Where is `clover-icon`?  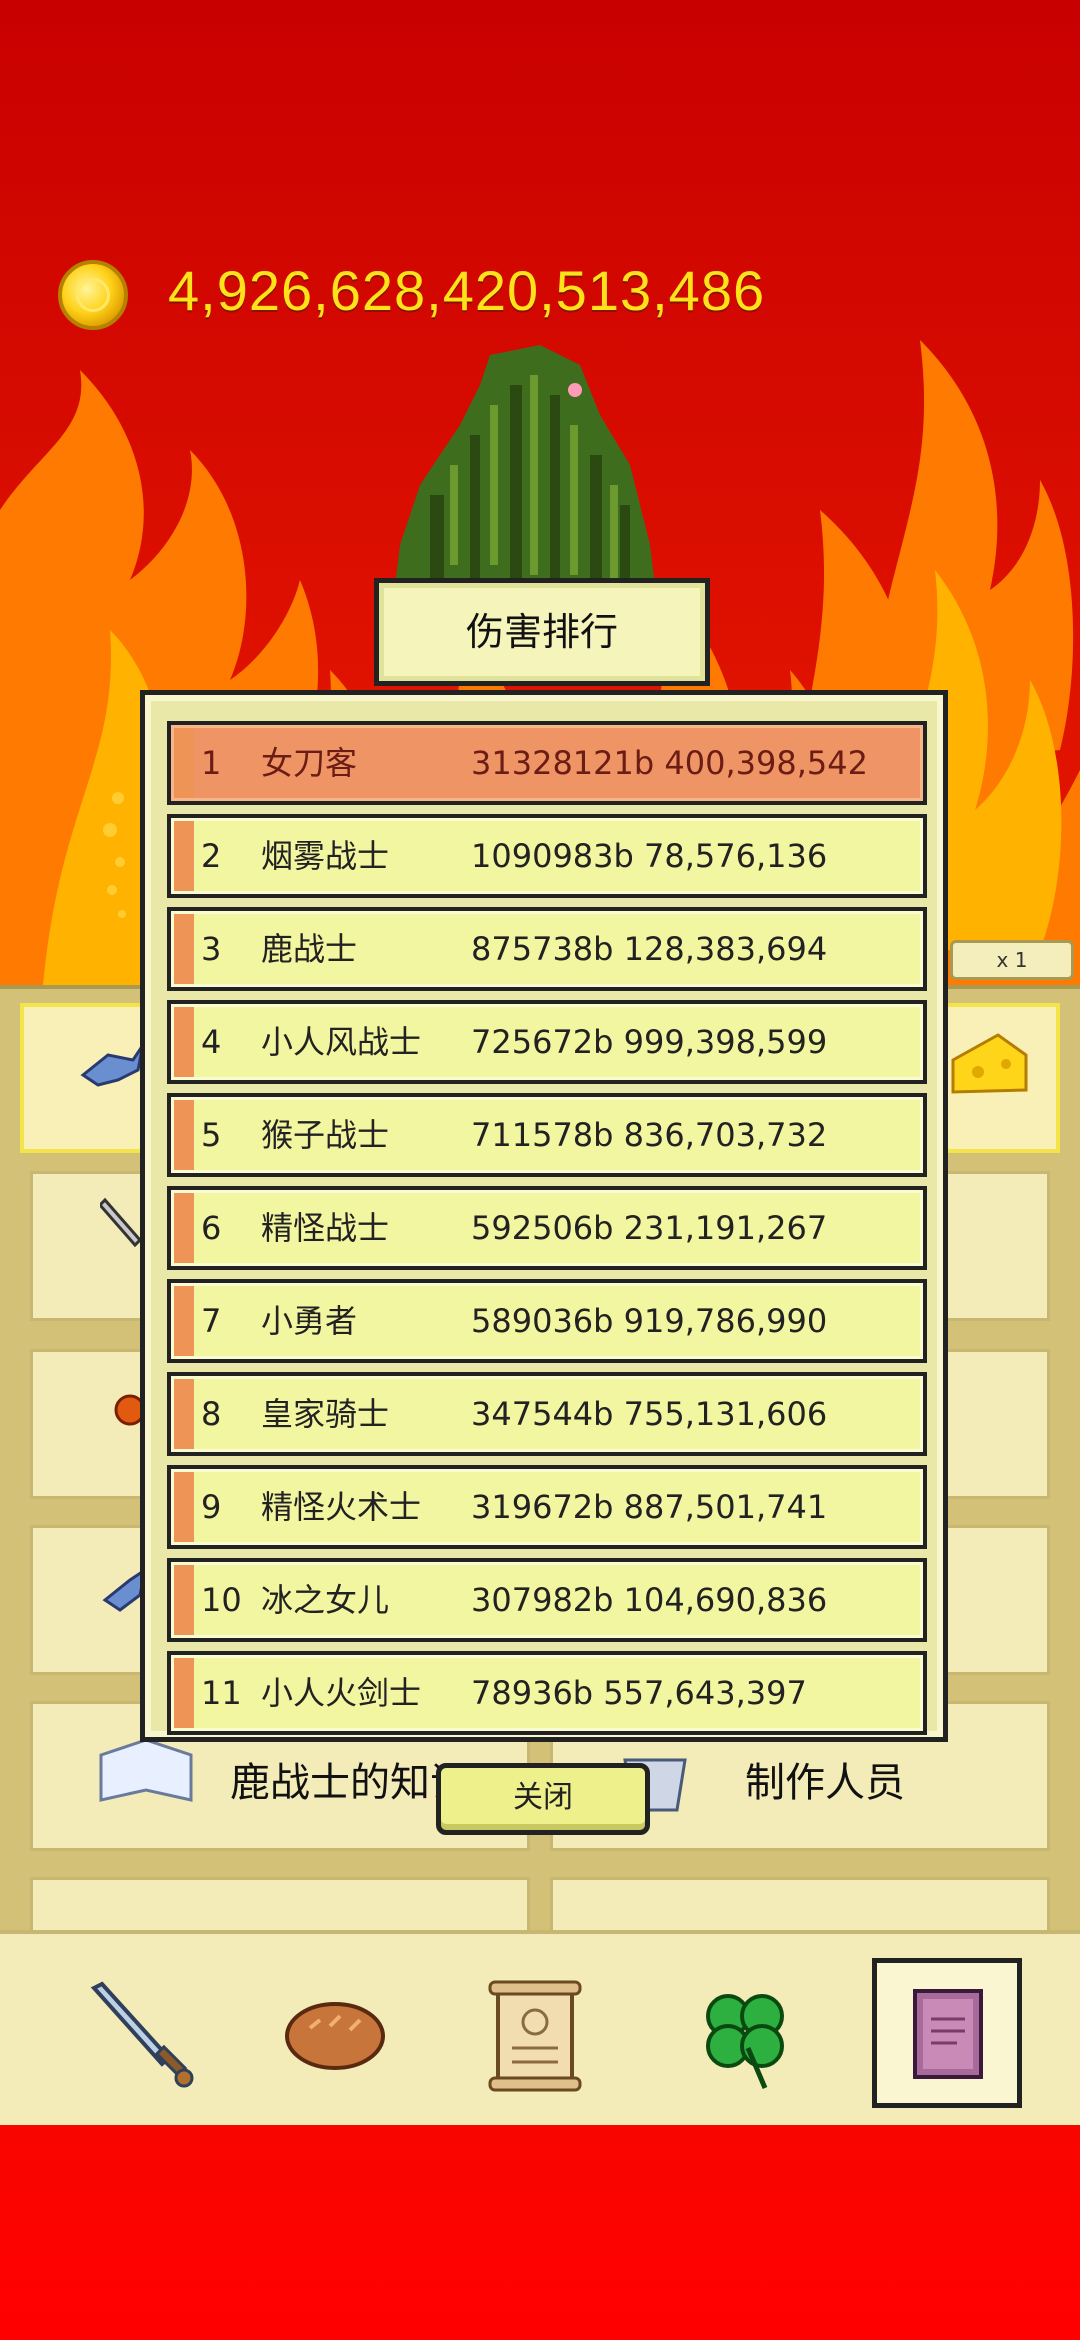 clover-icon is located at coordinates (745, 2041).